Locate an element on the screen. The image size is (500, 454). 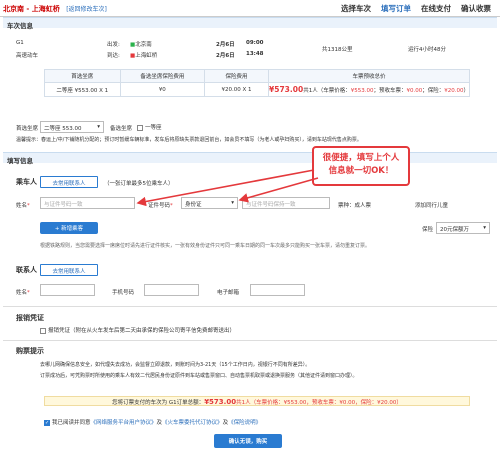
agree-link-insurance: 《保险说明》 is located at coordinates (244, 423).